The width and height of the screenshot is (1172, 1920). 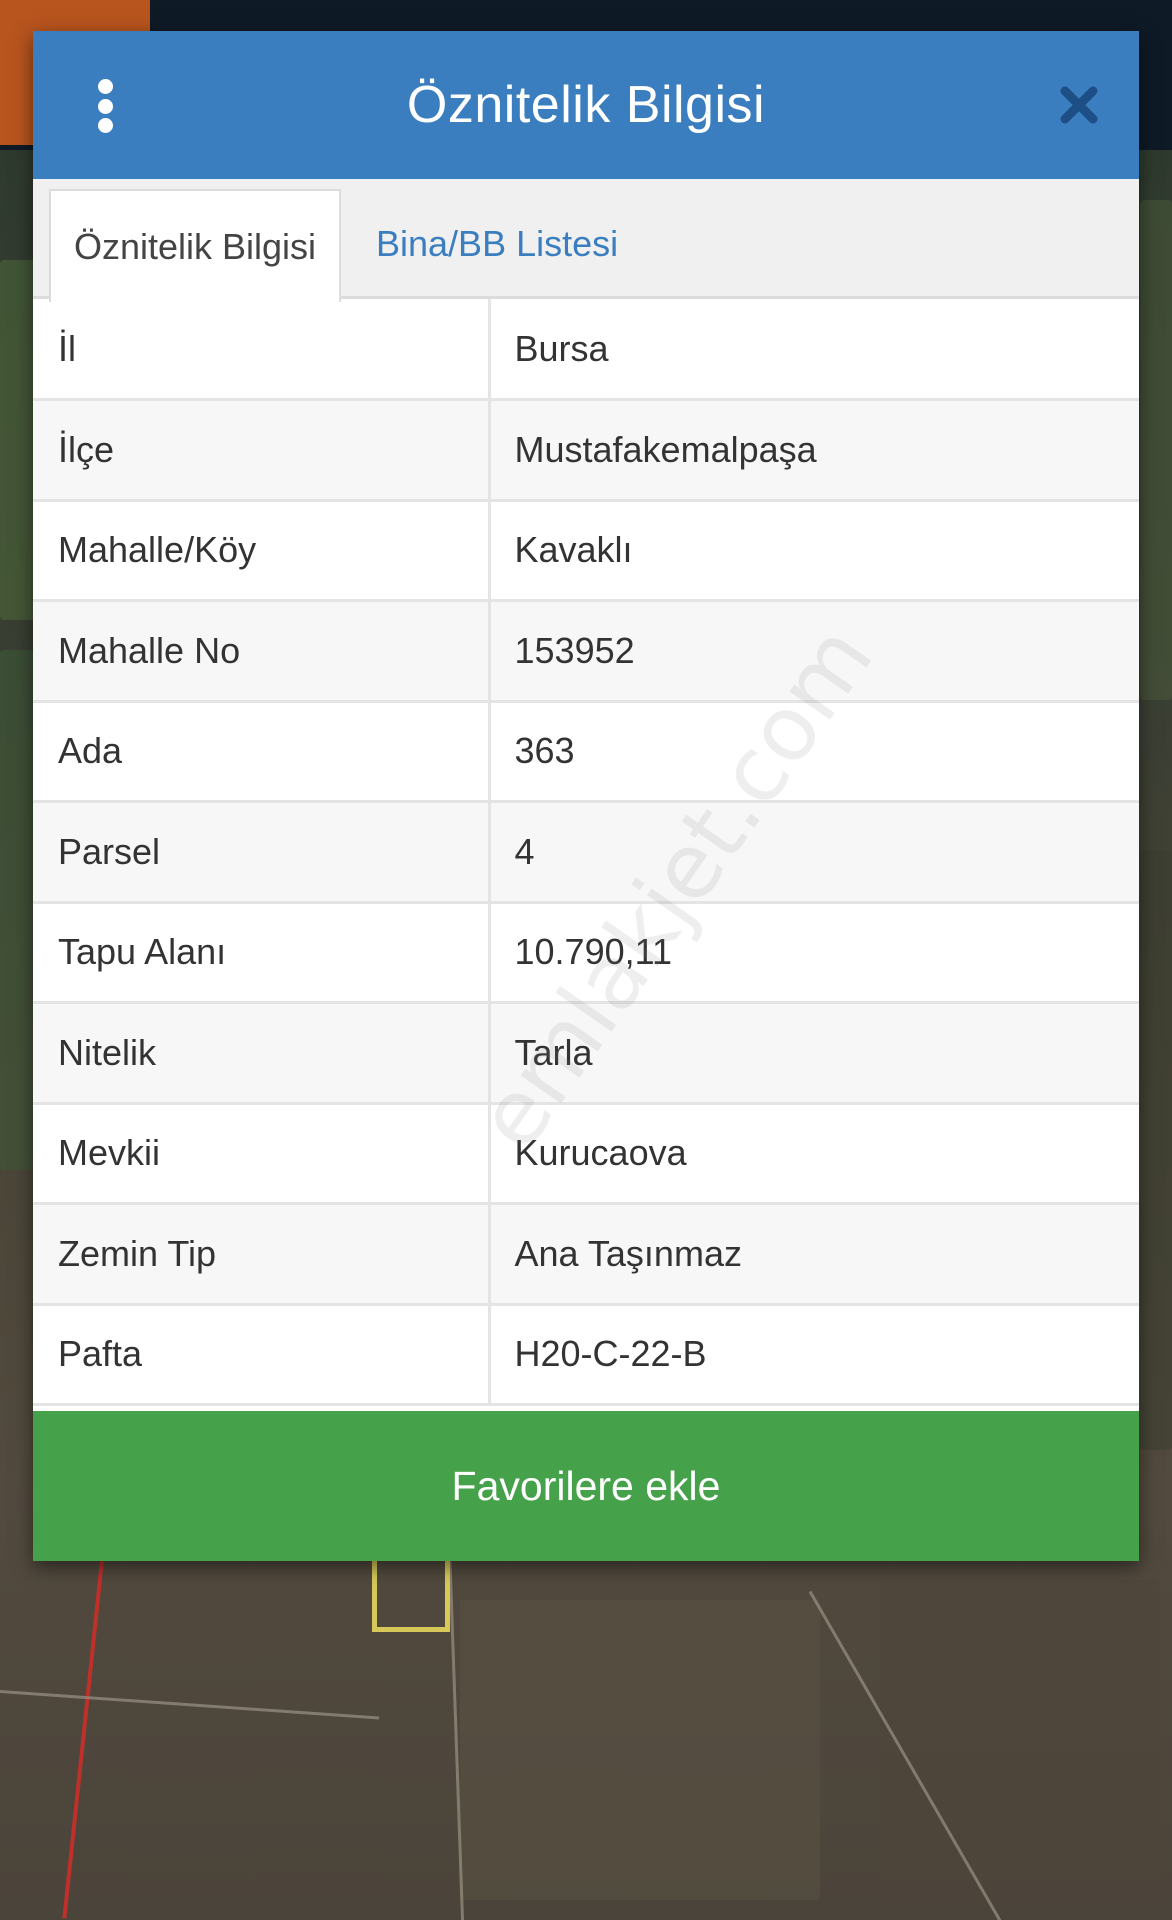 I want to click on attribute-key: Pafta, so click(x=262, y=1355).